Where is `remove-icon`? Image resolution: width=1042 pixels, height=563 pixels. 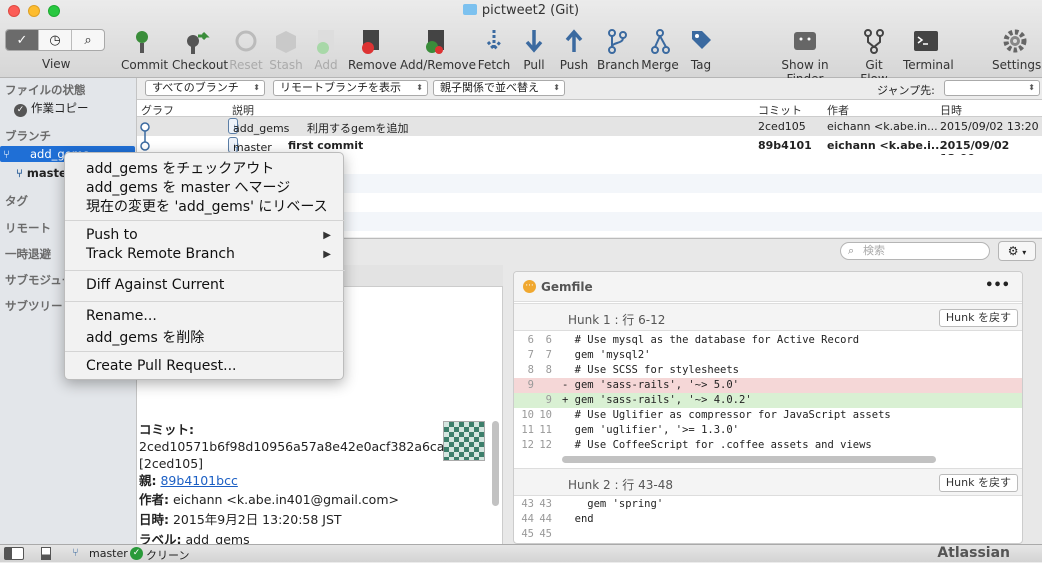
remove-icon is located at coordinates (371, 41).